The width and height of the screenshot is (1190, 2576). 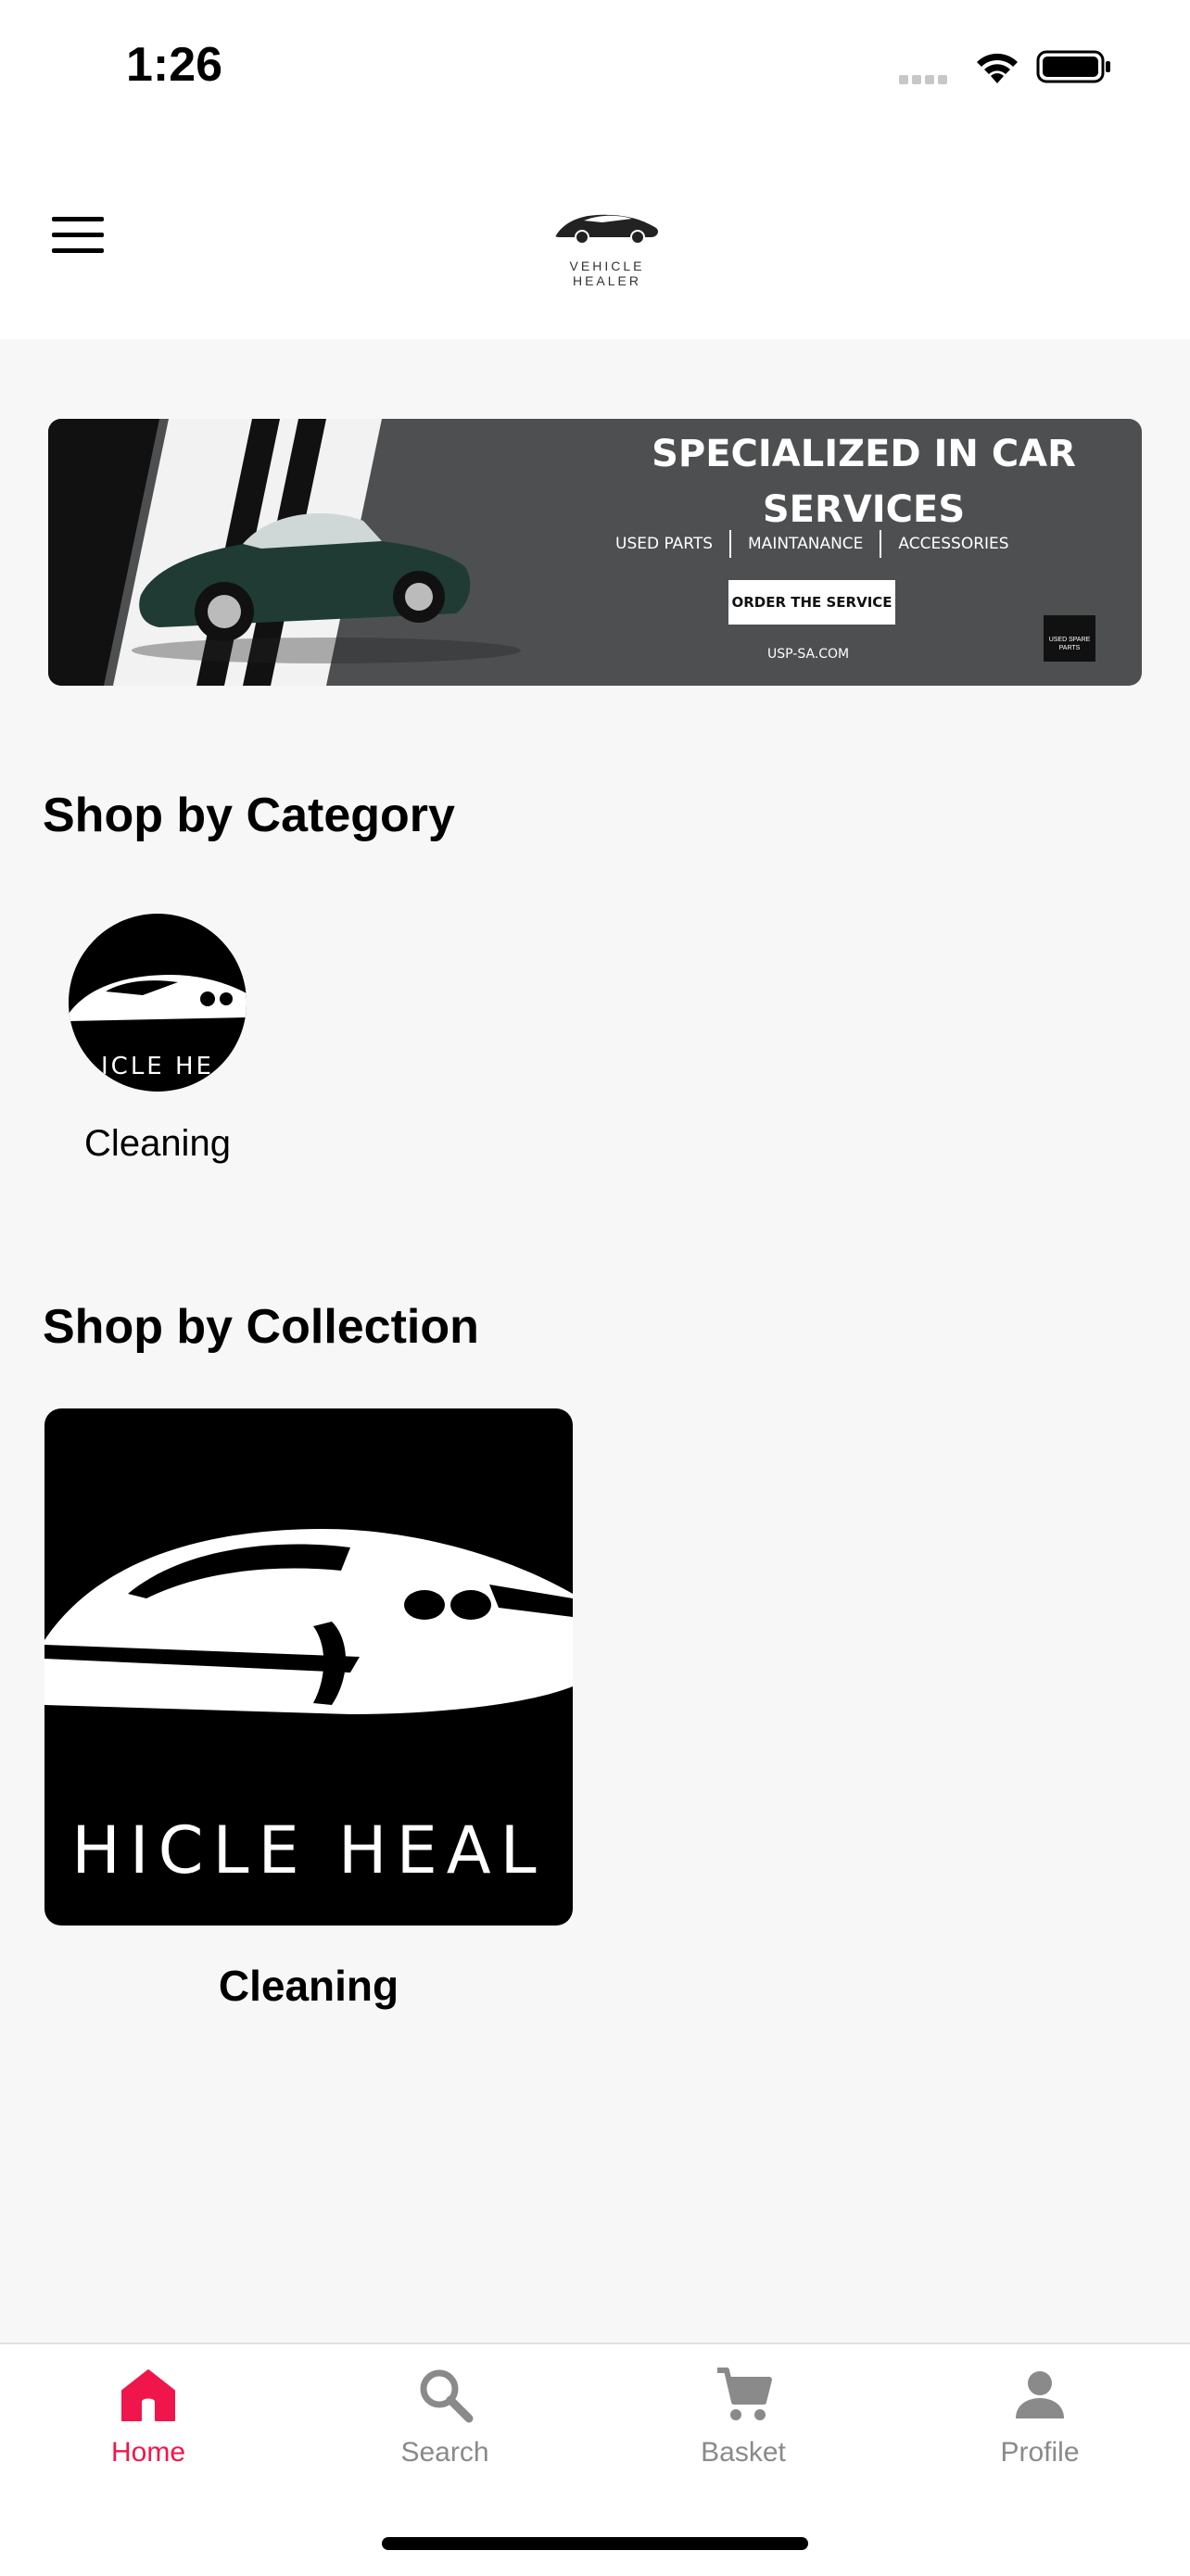 What do you see at coordinates (811, 602) in the screenshot?
I see `order-service-button: ORDER THE SERVICE` at bounding box center [811, 602].